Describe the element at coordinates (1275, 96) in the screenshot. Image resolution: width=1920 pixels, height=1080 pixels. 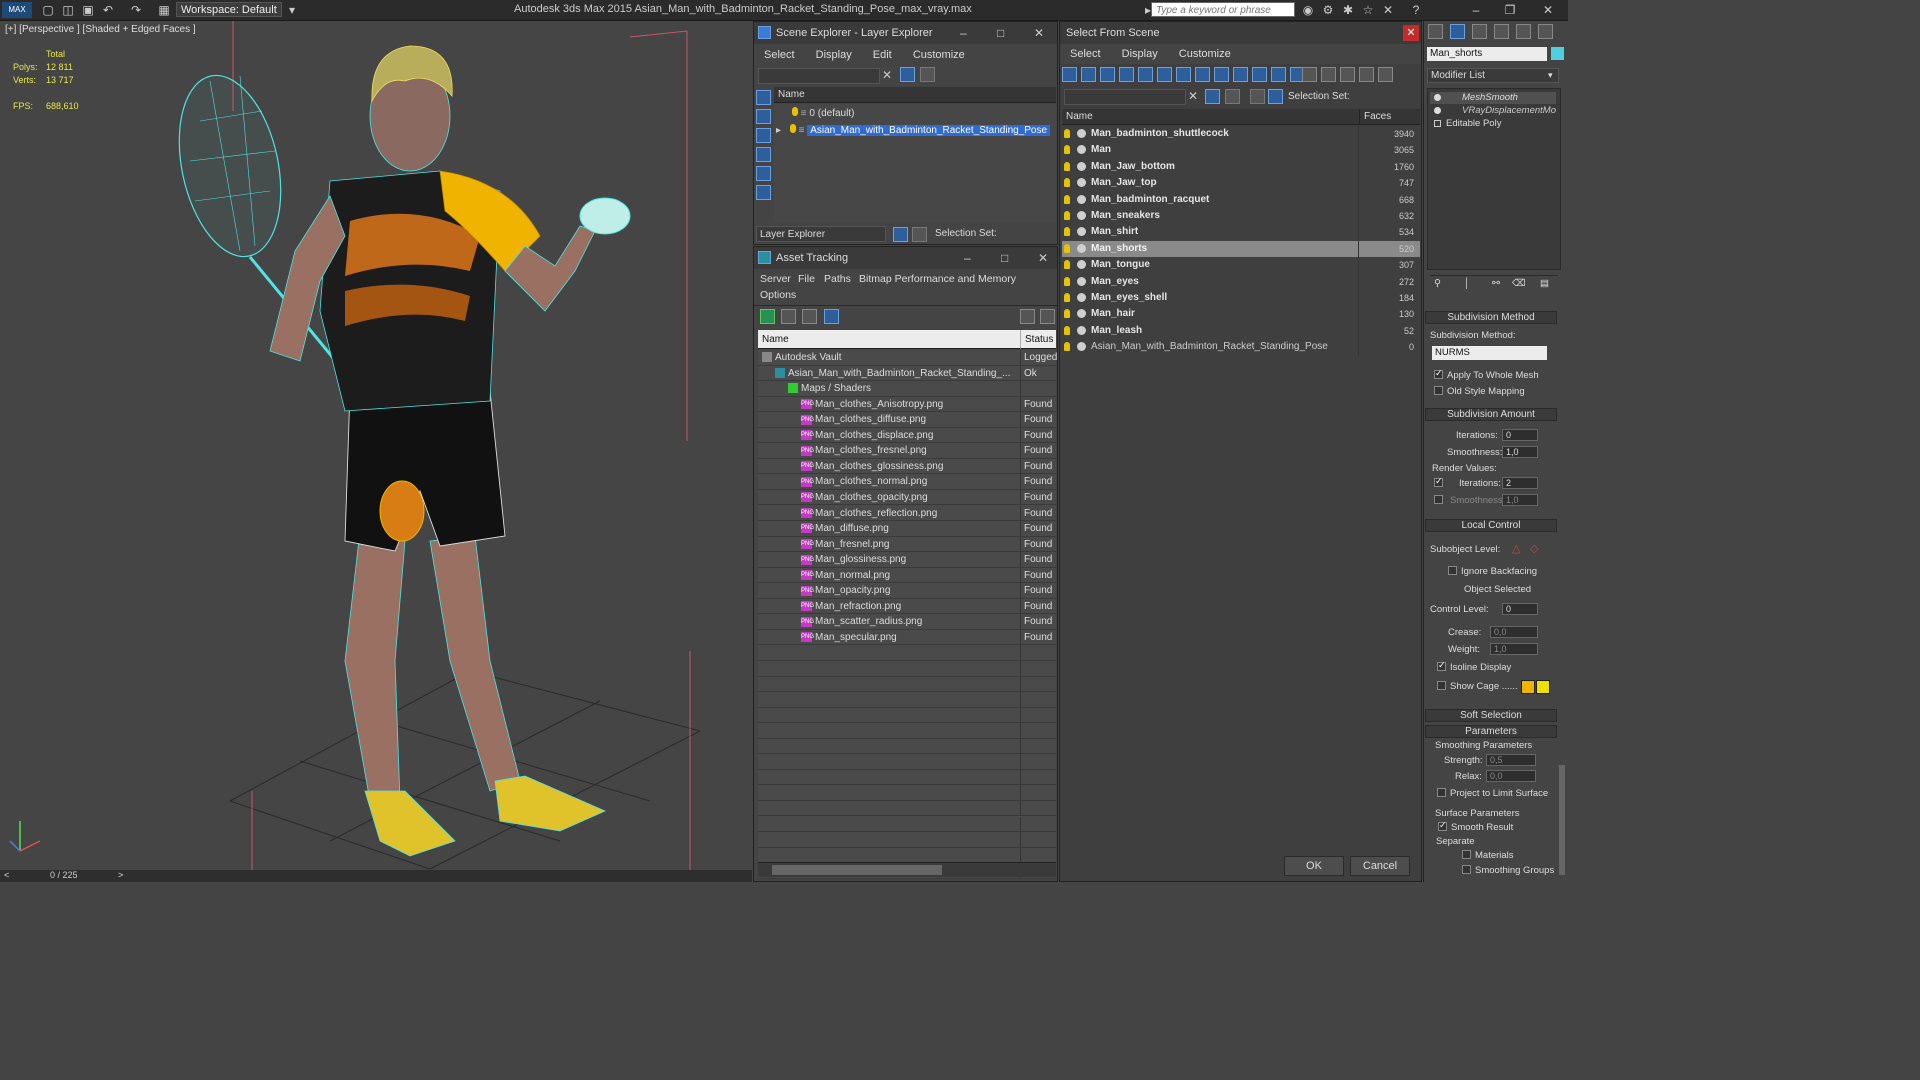
I see `selection-set-icon` at that location.